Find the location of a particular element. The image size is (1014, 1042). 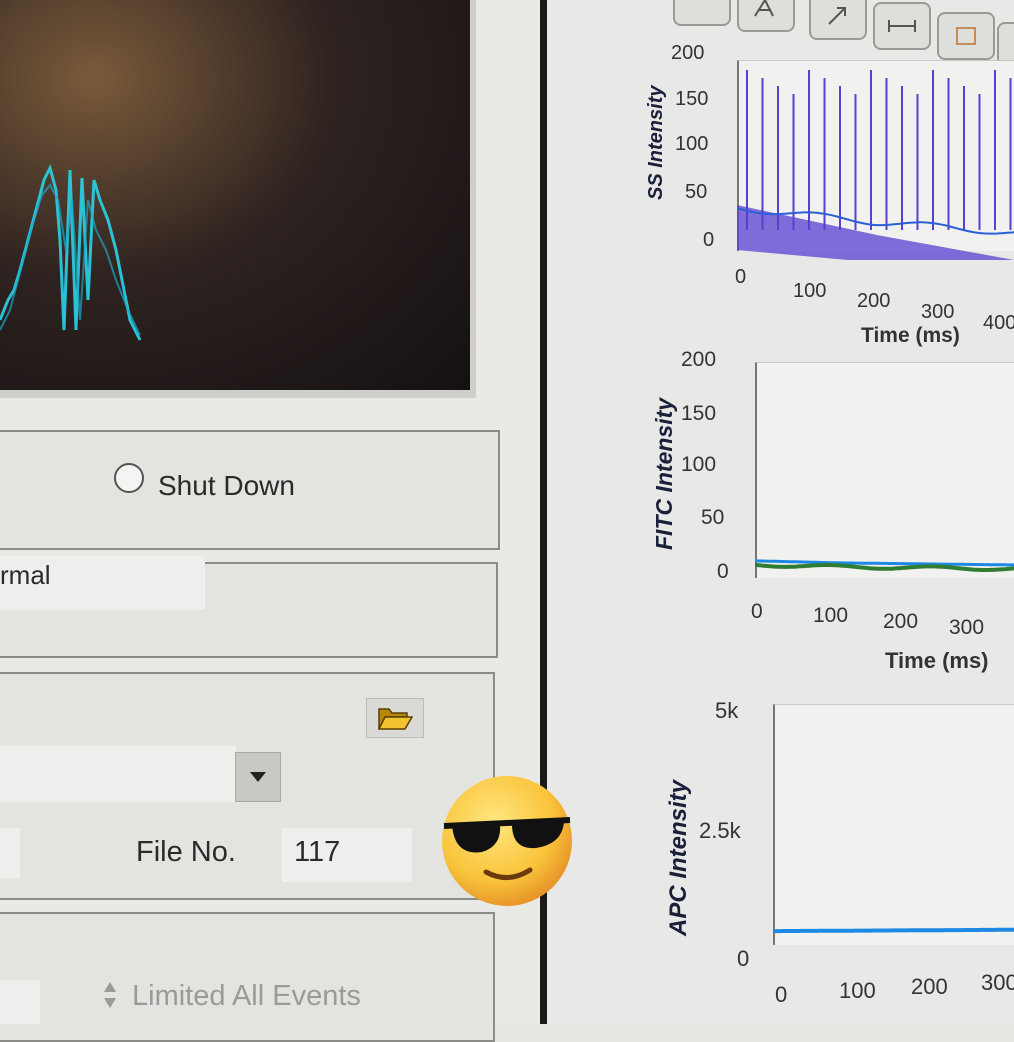

ss-ytick: 0 is located at coordinates (709, 240).